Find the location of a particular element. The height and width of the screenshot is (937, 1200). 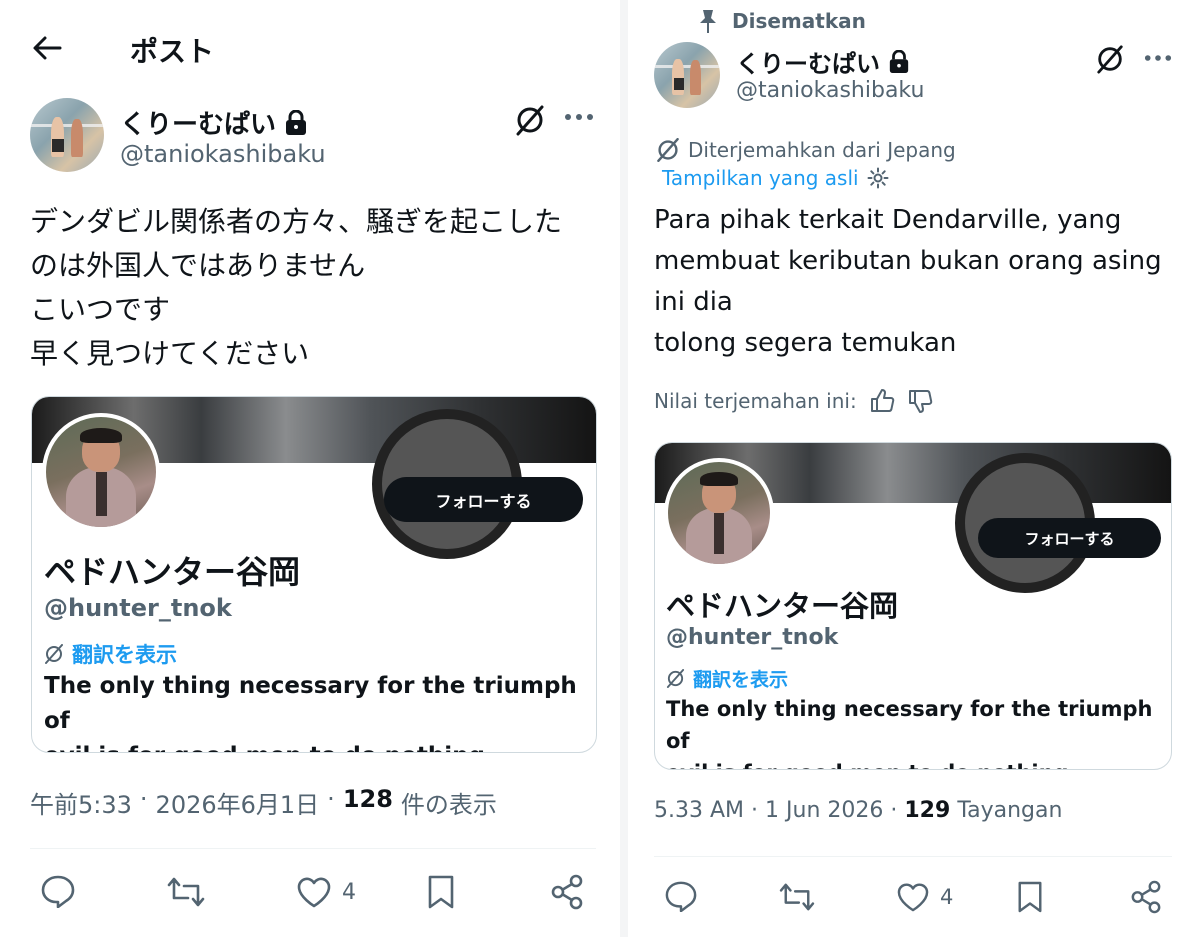

pinned-label: Disematkan is located at coordinates (799, 21).